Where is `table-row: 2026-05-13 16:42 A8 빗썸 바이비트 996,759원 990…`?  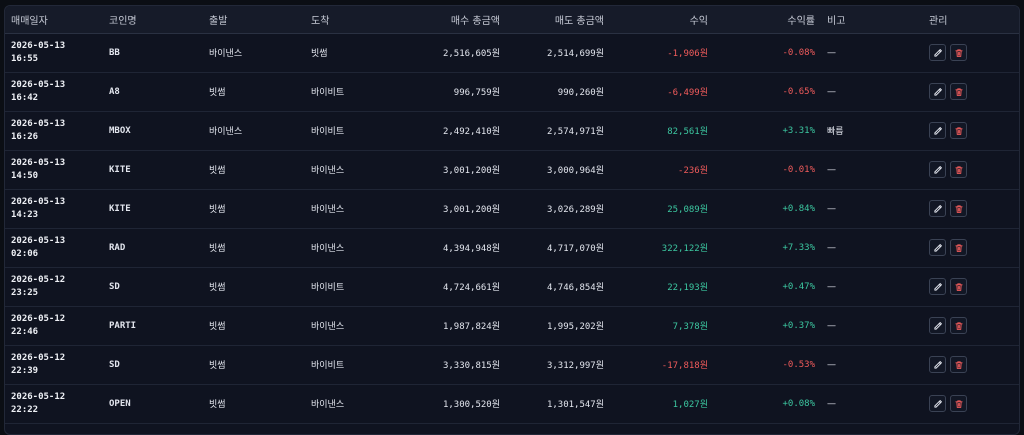 table-row: 2026-05-13 16:42 A8 빗썸 바이비트 996,759원 990… is located at coordinates (512, 91).